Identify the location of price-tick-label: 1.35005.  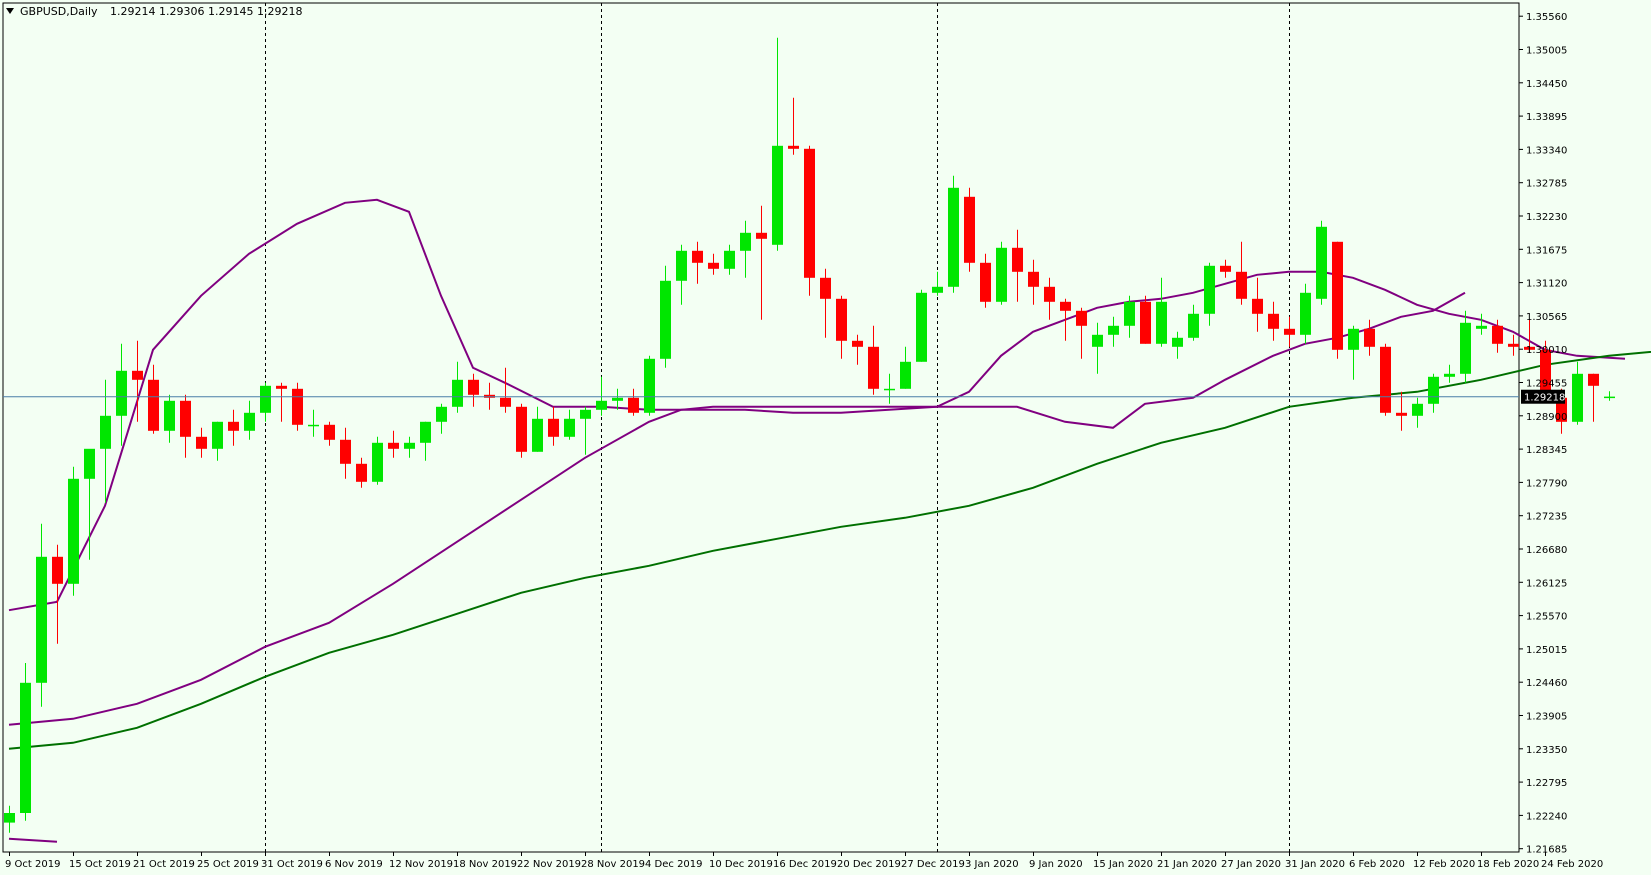
(1546, 51).